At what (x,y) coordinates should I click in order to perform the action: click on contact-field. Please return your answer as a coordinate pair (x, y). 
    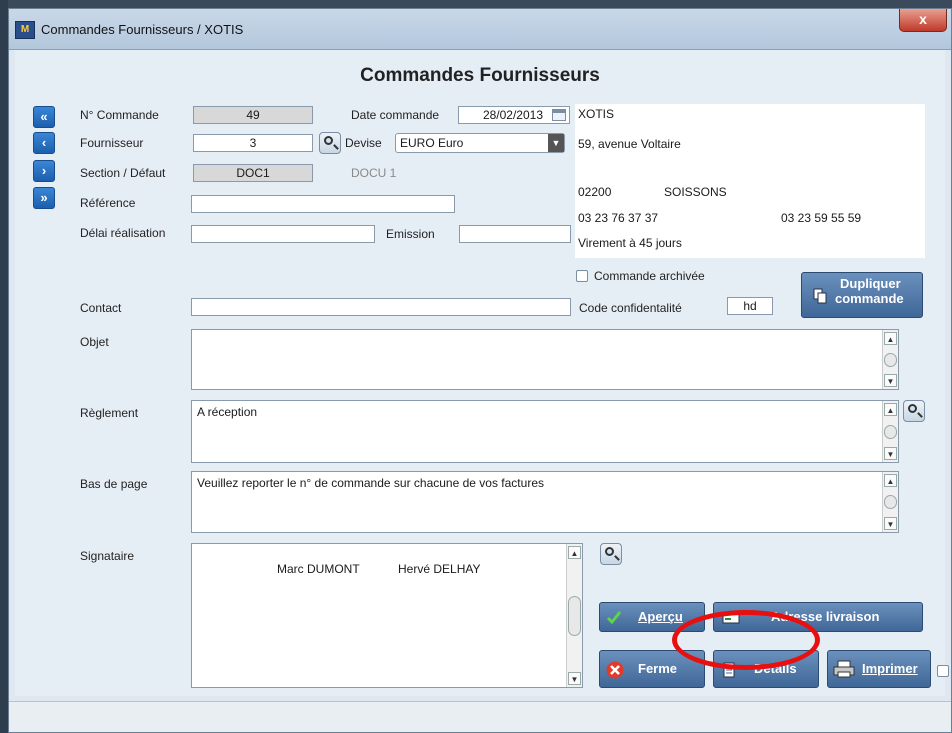
    Looking at the image, I should click on (381, 307).